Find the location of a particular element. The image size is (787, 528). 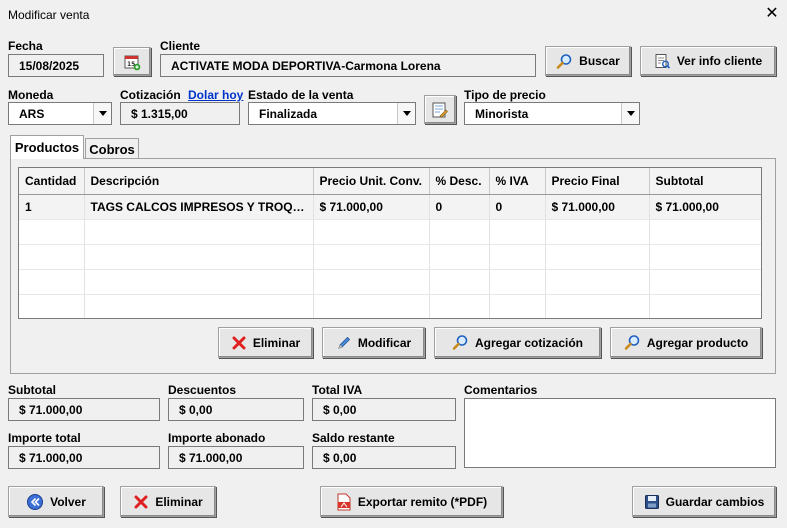

cotizacion-field: $ 1.315,00 is located at coordinates (180, 113).